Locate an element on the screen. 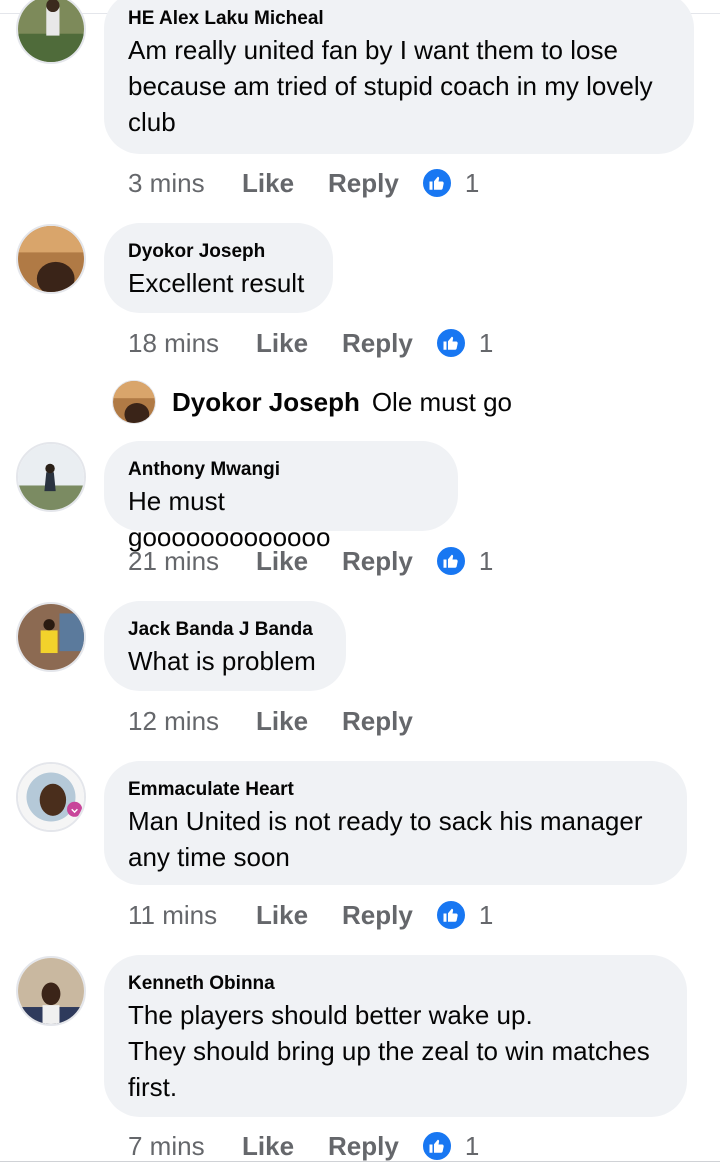 This screenshot has height=1171, width=720. comment-bubble: Jack Banda J Banda What is problem is located at coordinates (225, 646).